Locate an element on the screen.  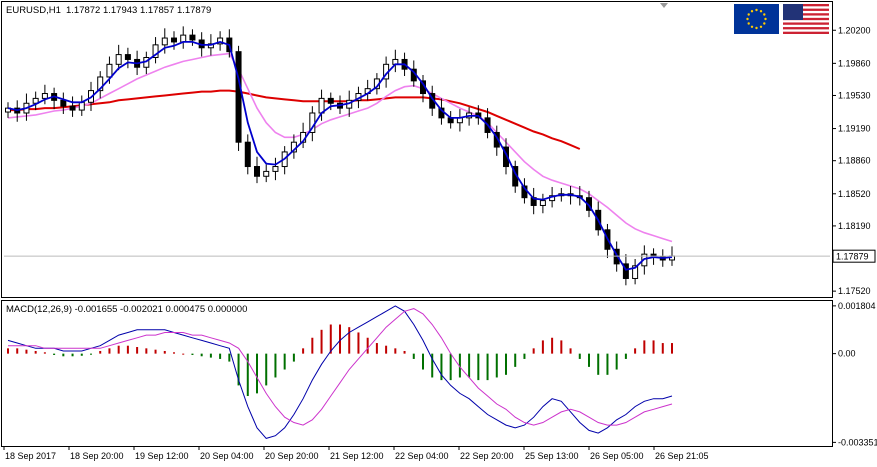
x-tick-label: 26 Sep 05:00 is located at coordinates (617, 456).